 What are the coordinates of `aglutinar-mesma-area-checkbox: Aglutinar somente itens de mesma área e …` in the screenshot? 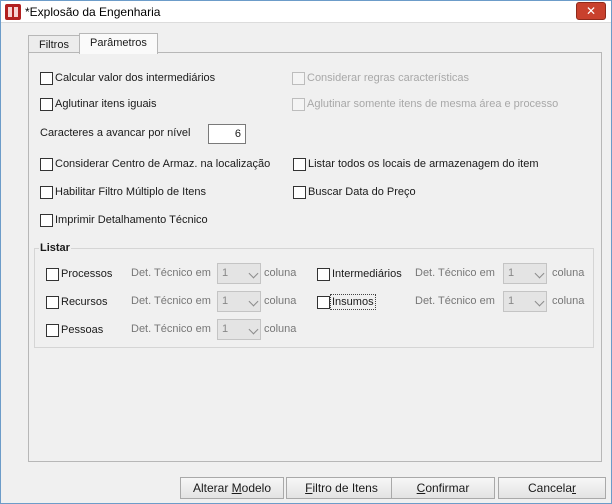 It's located at (425, 104).